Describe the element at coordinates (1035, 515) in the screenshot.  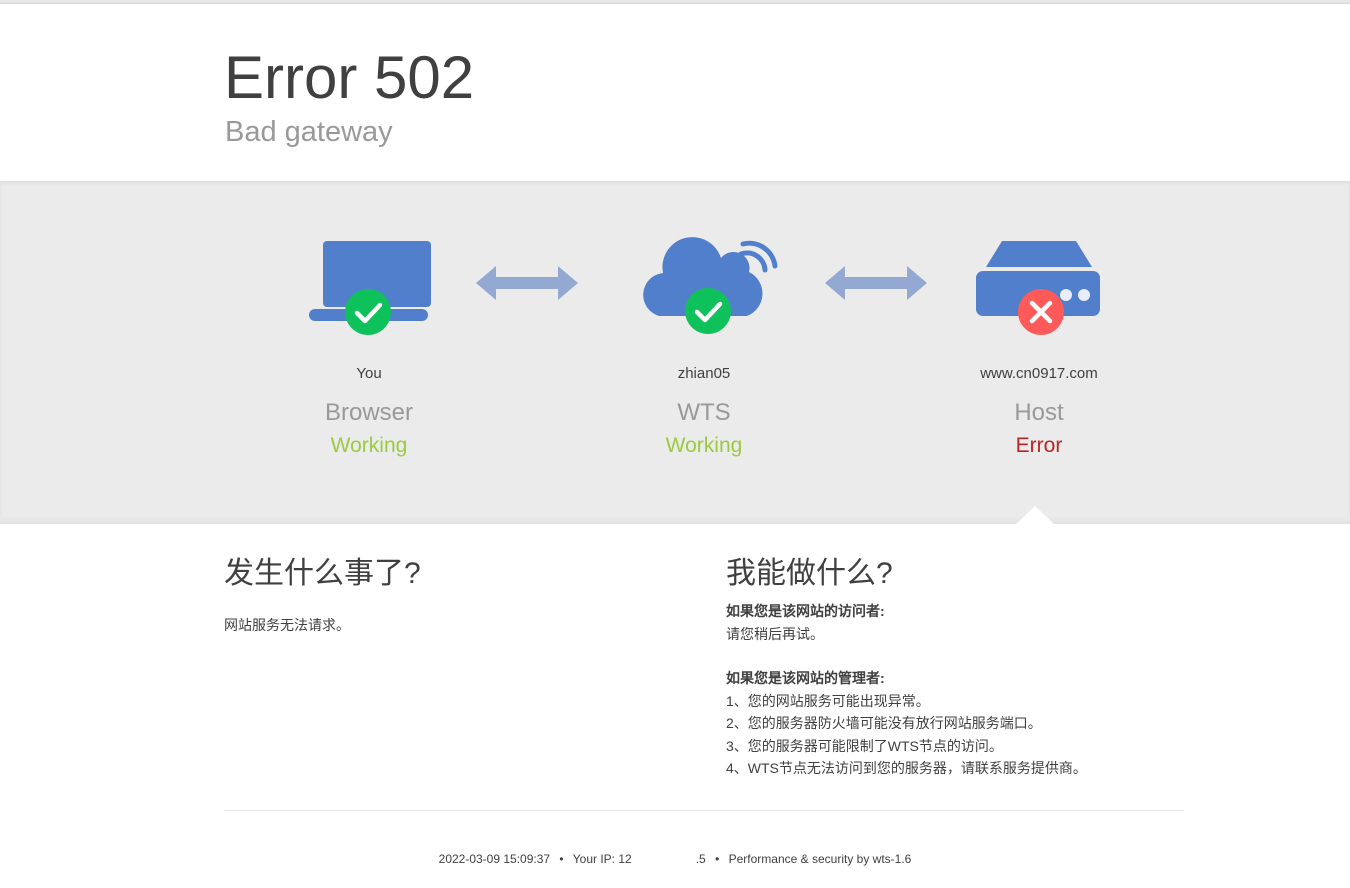
I see `error-pointer` at that location.